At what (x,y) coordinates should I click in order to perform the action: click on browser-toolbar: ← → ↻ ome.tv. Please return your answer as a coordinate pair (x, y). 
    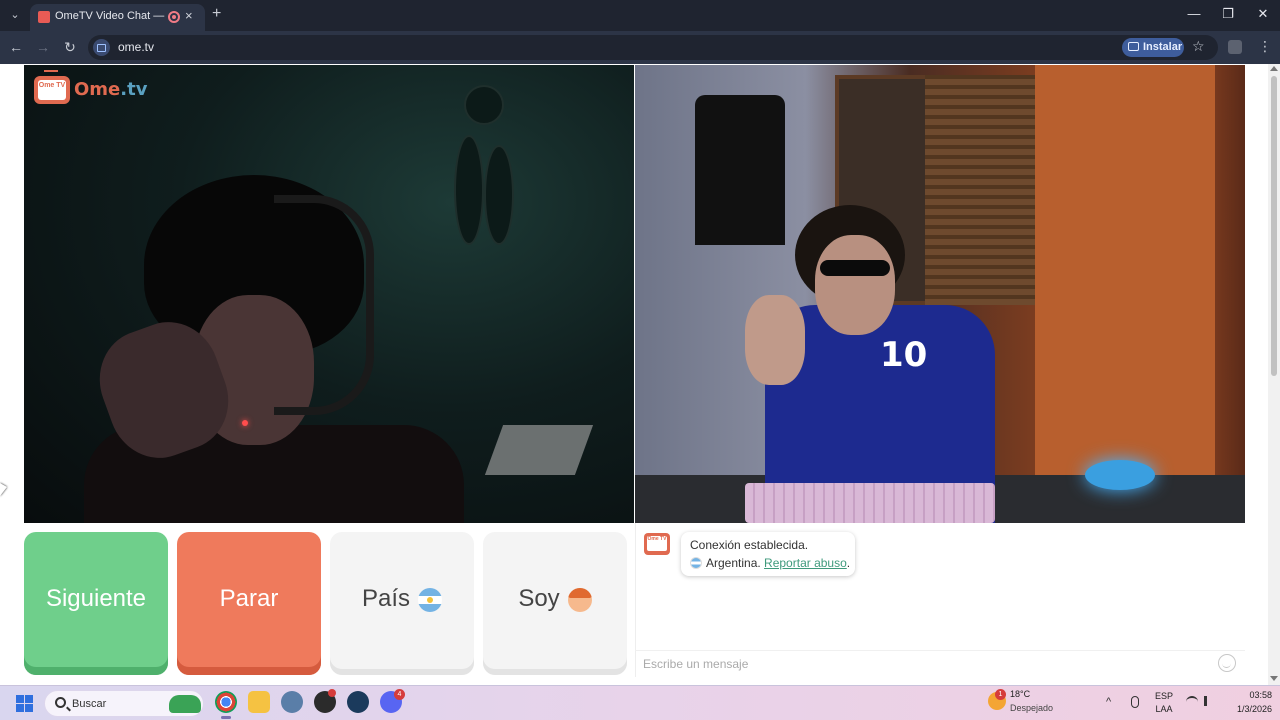
    Looking at the image, I should click on (640, 47).